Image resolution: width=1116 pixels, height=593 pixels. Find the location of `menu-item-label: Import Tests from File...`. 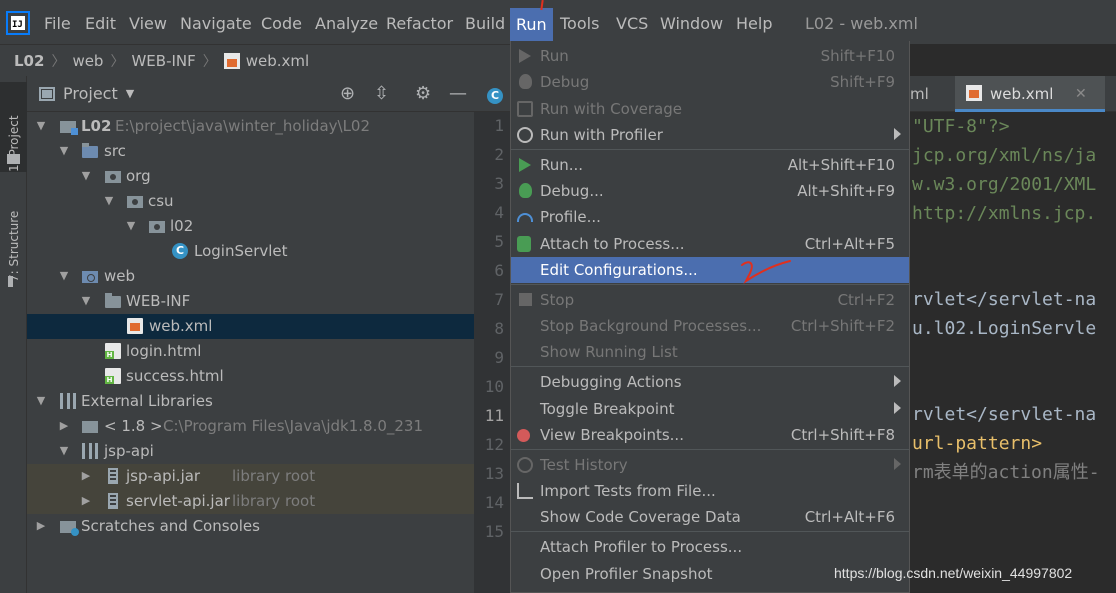

menu-item-label: Import Tests from File... is located at coordinates (628, 491).